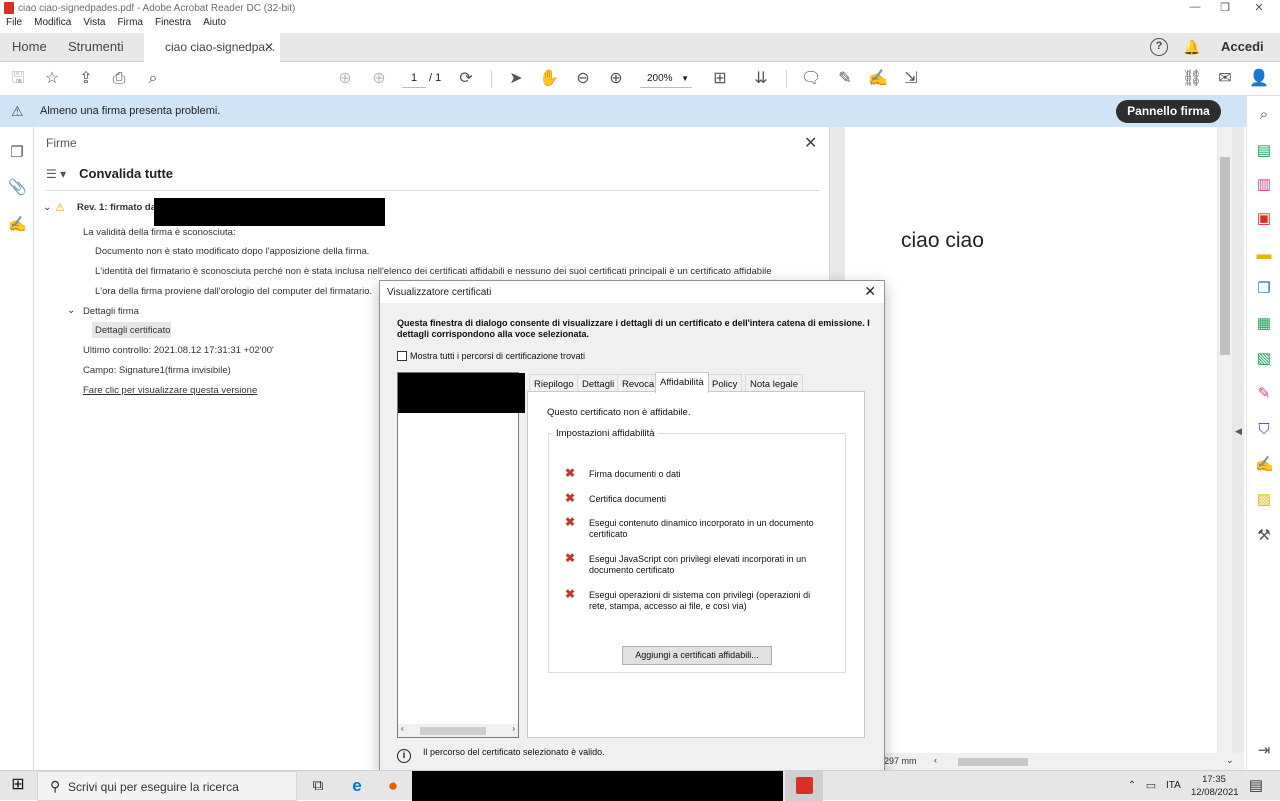 This screenshot has width=1280, height=801. Describe the element at coordinates (29, 47) in the screenshot. I see `tab-home: Home` at that location.